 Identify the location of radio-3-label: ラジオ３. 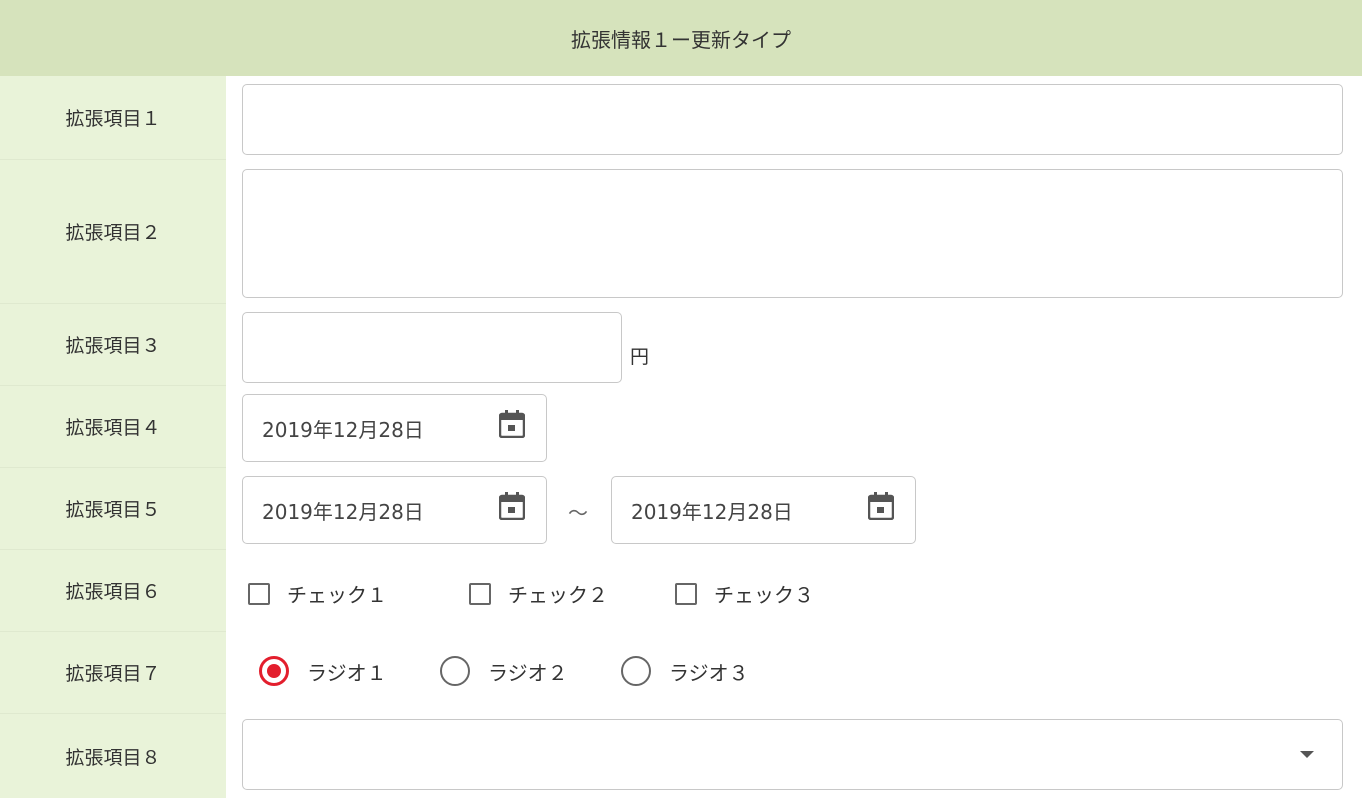
(709, 672).